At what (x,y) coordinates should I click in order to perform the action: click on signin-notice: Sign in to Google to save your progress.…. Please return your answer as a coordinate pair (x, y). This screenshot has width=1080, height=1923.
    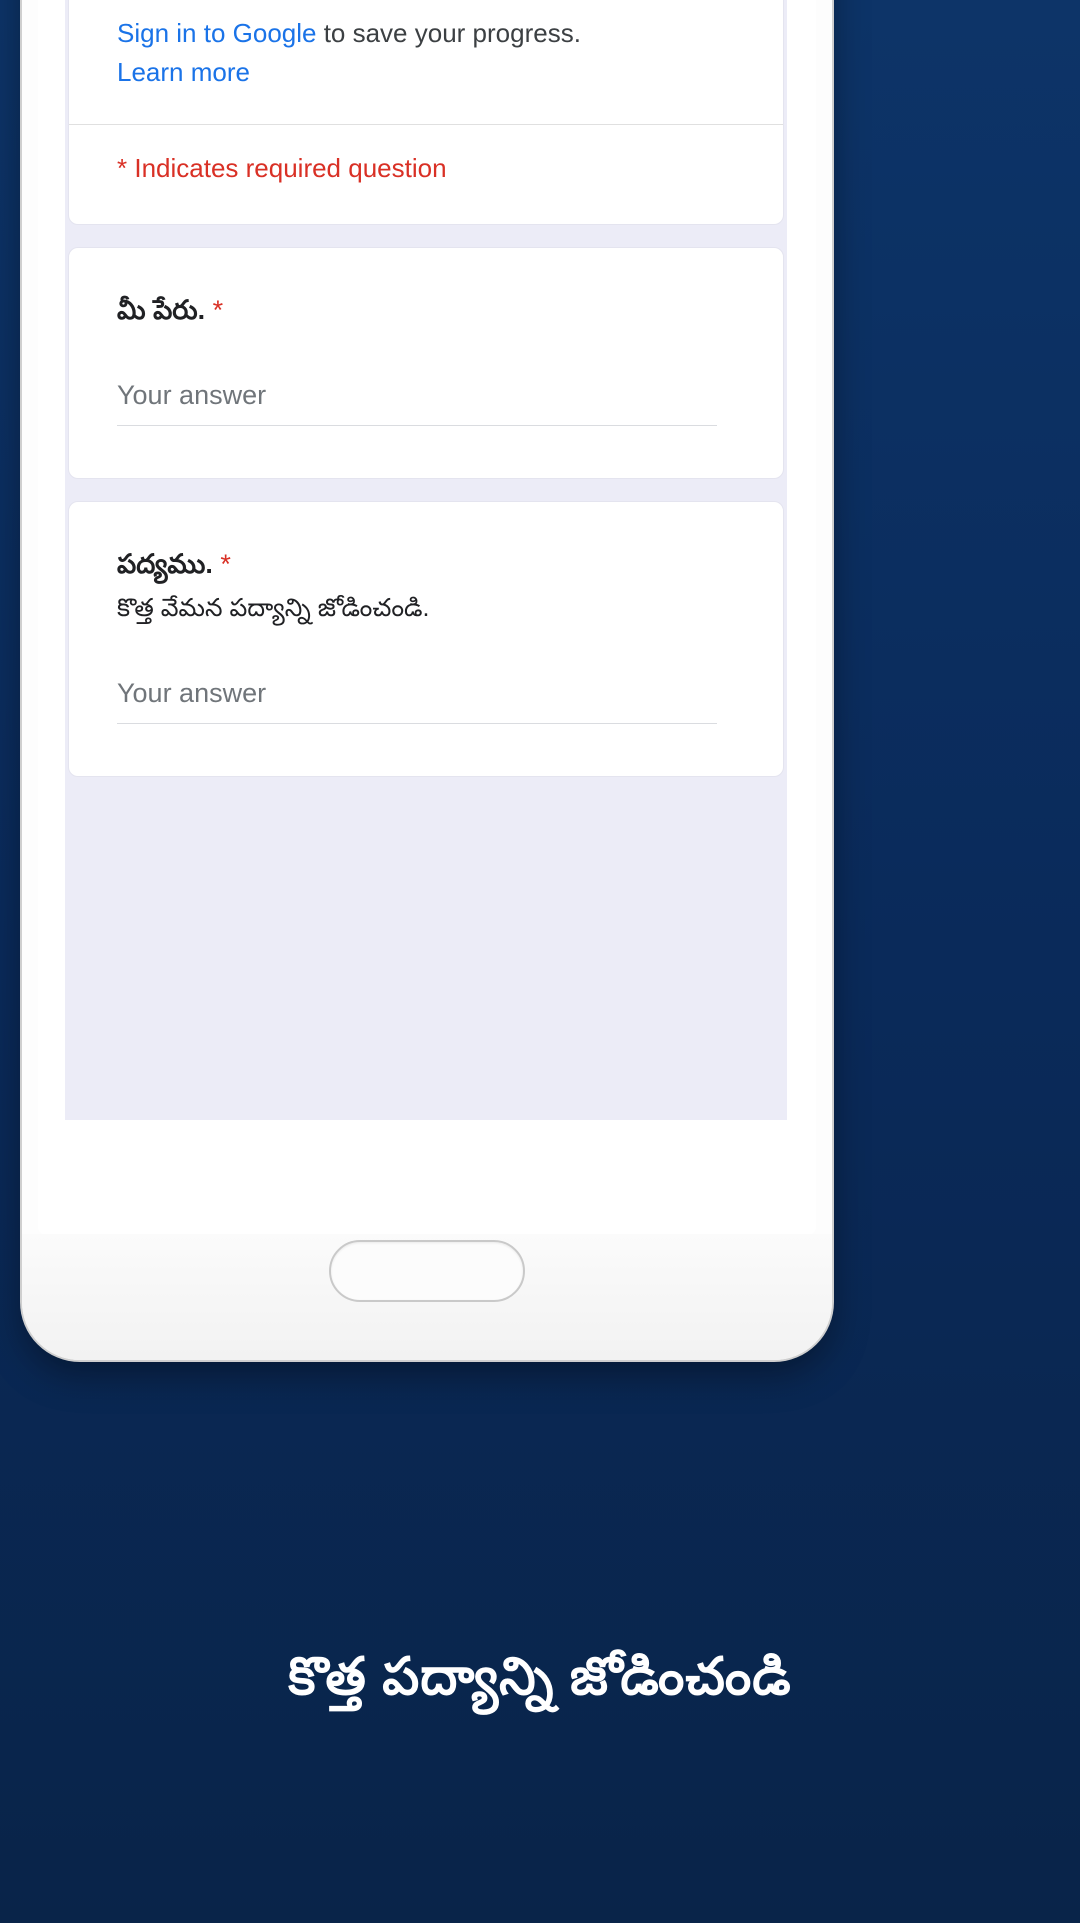
    Looking at the image, I should click on (426, 62).